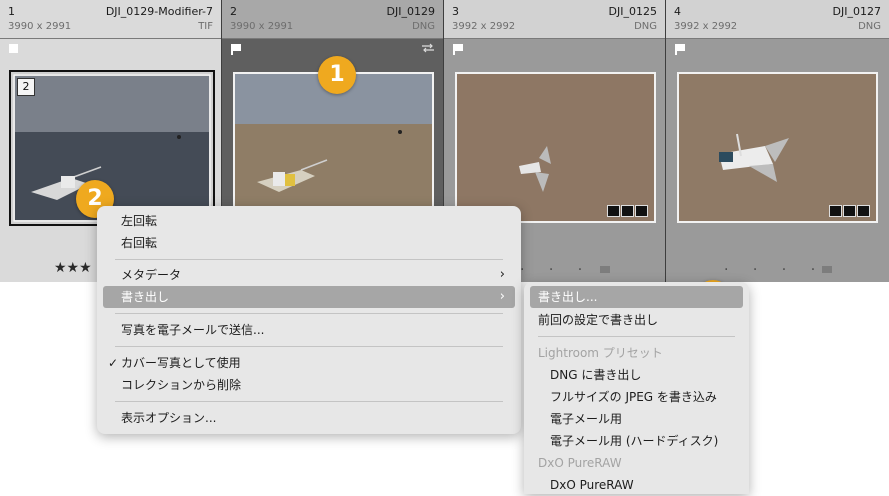  What do you see at coordinates (677, 11) in the screenshot?
I see `cell-index: 4` at bounding box center [677, 11].